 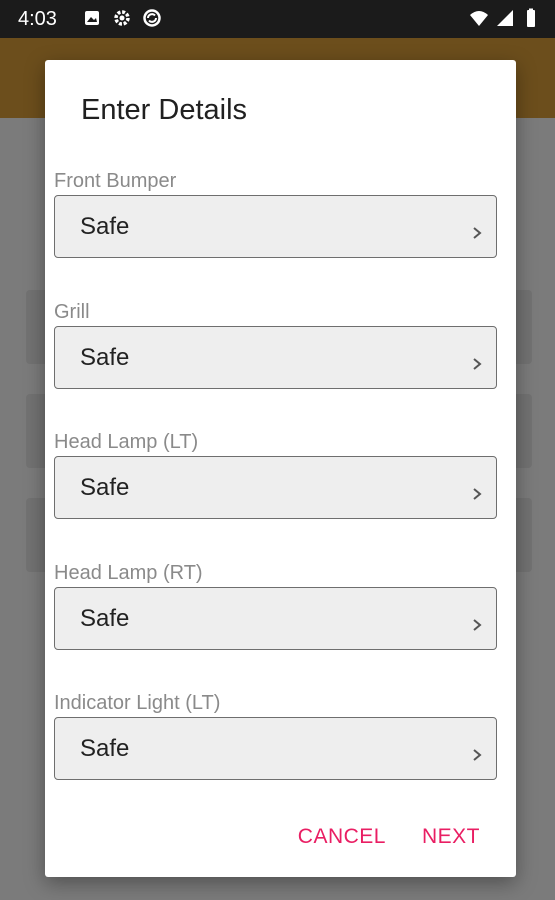 What do you see at coordinates (152, 18) in the screenshot?
I see `sync-icon` at bounding box center [152, 18].